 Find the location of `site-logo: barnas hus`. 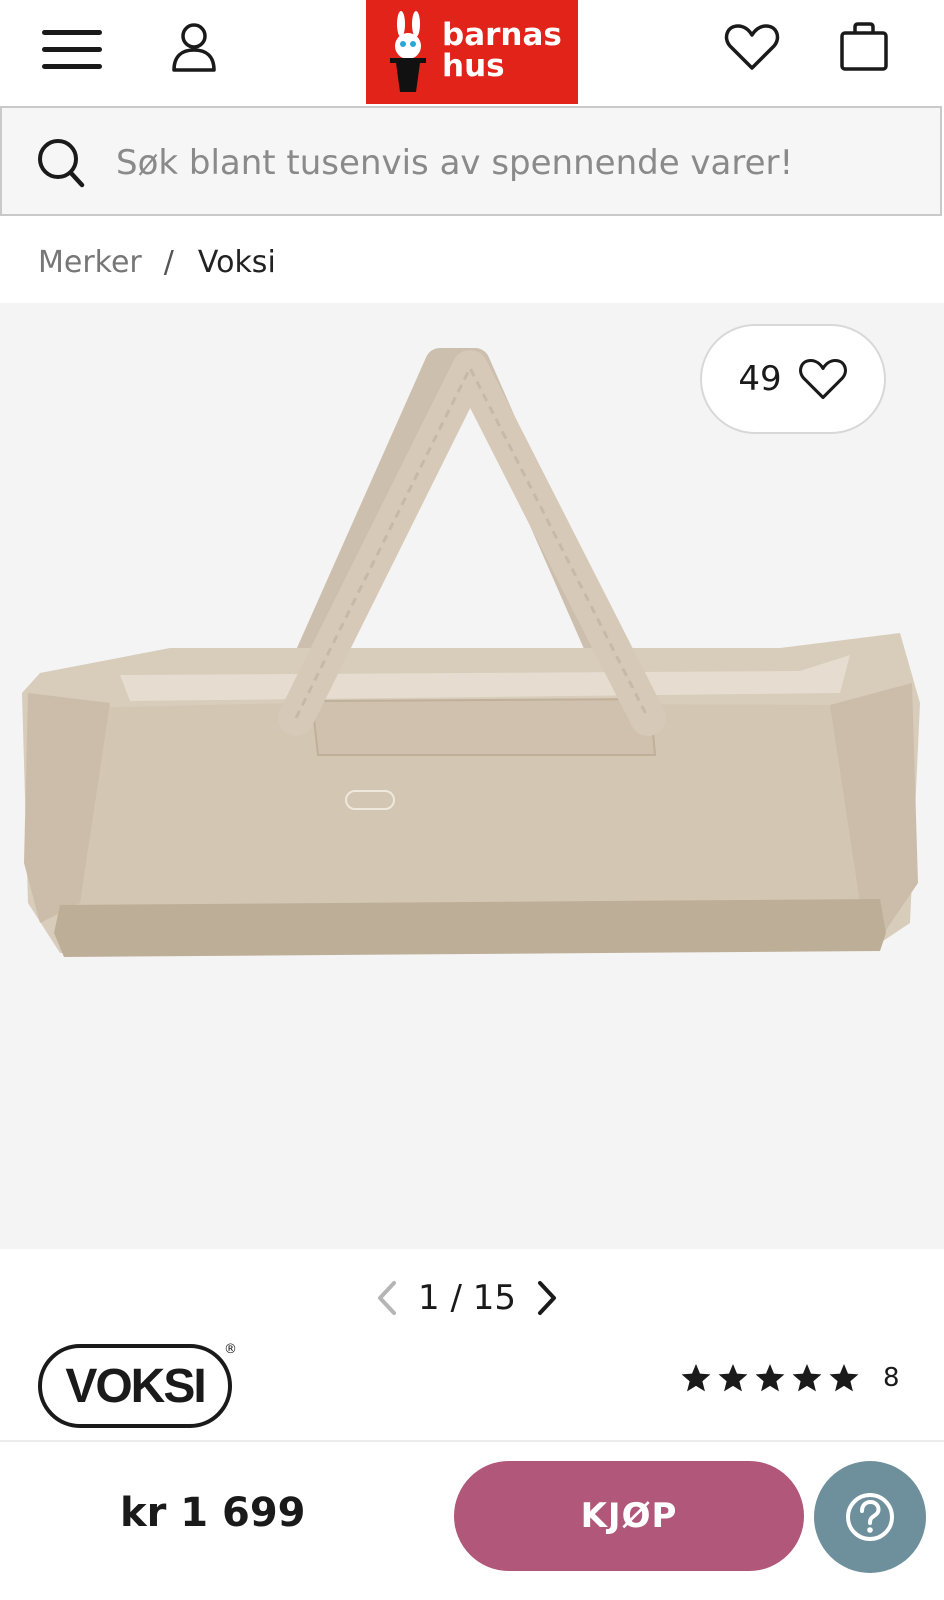

site-logo: barnas hus is located at coordinates (472, 52).